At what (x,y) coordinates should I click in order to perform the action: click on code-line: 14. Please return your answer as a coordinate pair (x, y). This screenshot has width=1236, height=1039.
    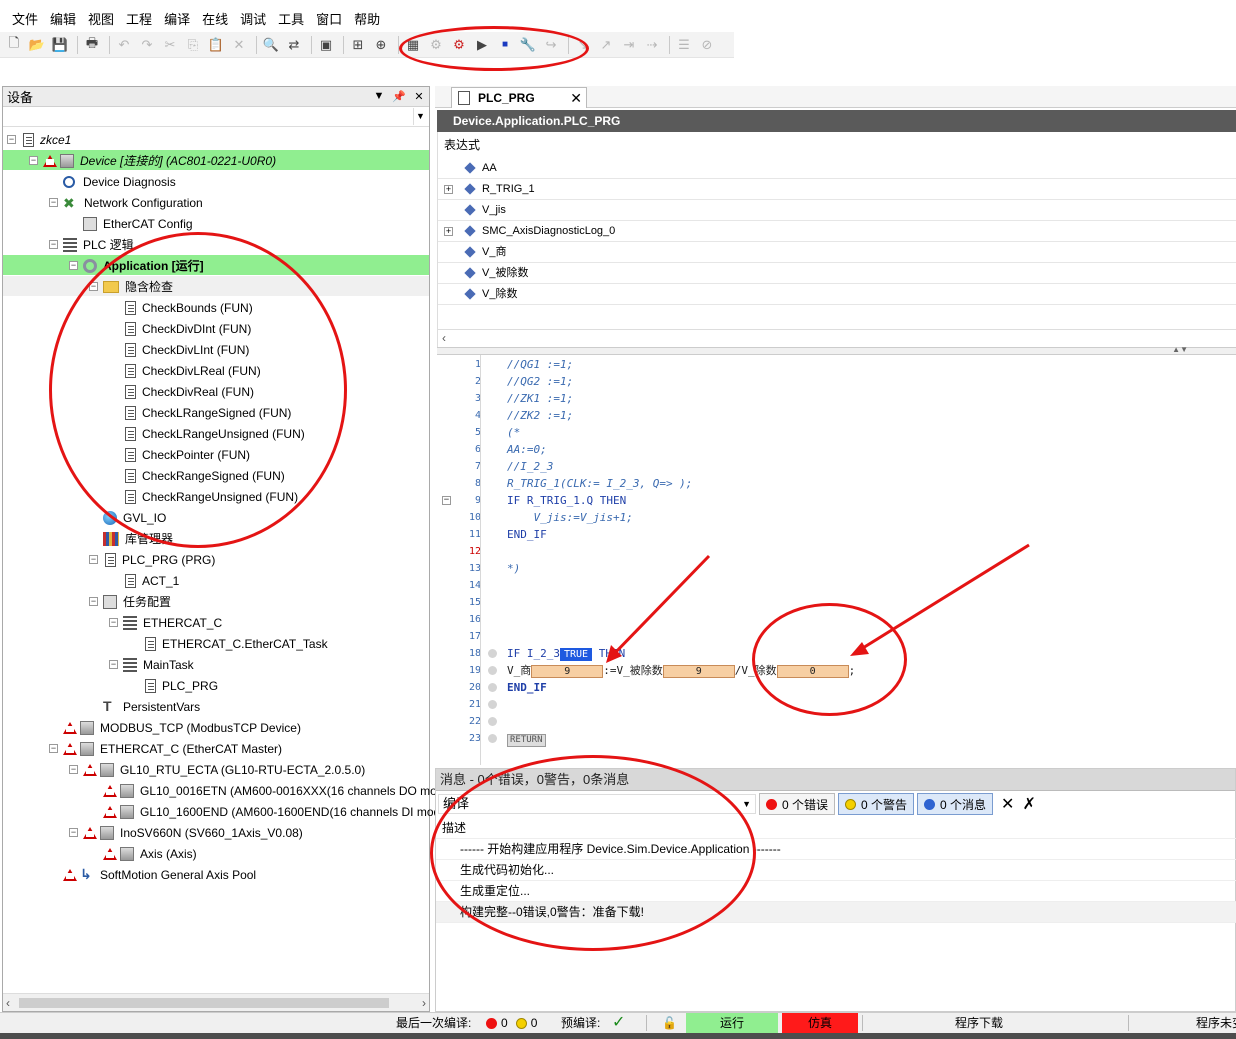
    Looking at the image, I should click on (836, 585).